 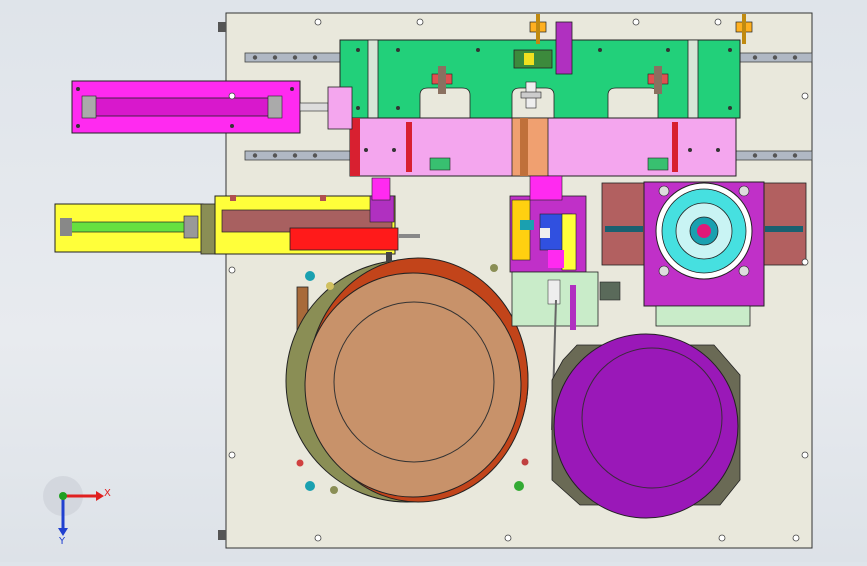 What do you see at coordinates (543, 147) in the screenshot?
I see `pink-carriage-plate` at bounding box center [543, 147].